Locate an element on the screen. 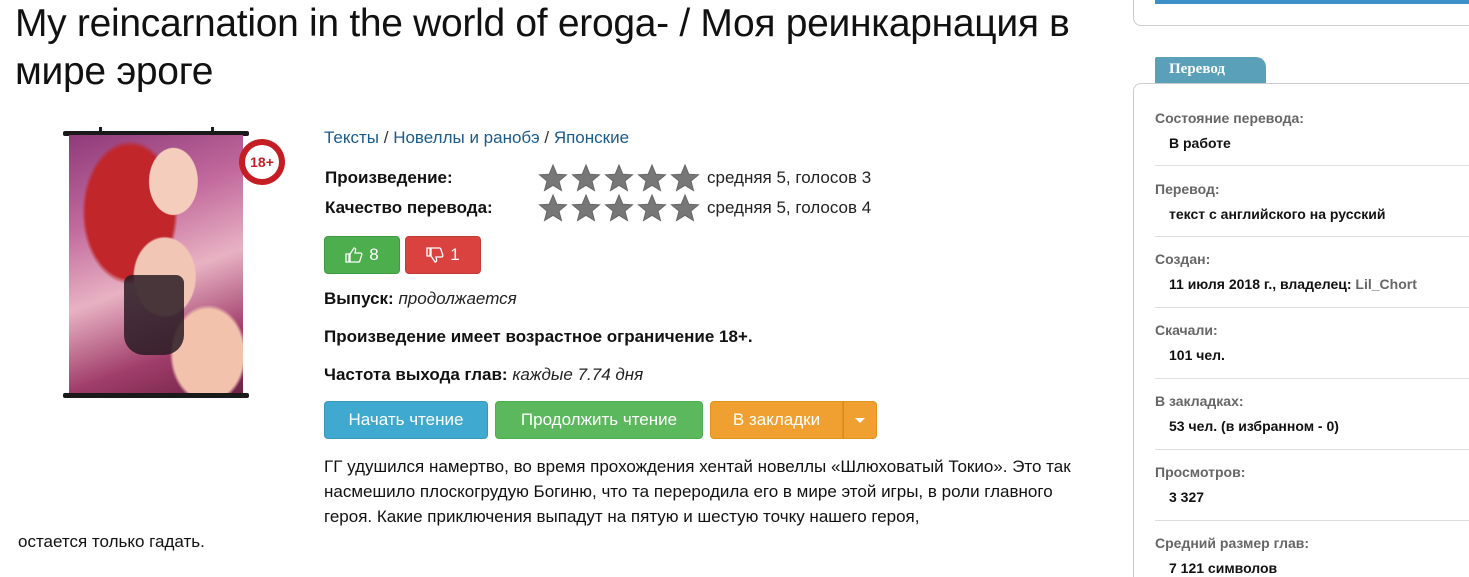  release-label: Выпуск: is located at coordinates (359, 298).